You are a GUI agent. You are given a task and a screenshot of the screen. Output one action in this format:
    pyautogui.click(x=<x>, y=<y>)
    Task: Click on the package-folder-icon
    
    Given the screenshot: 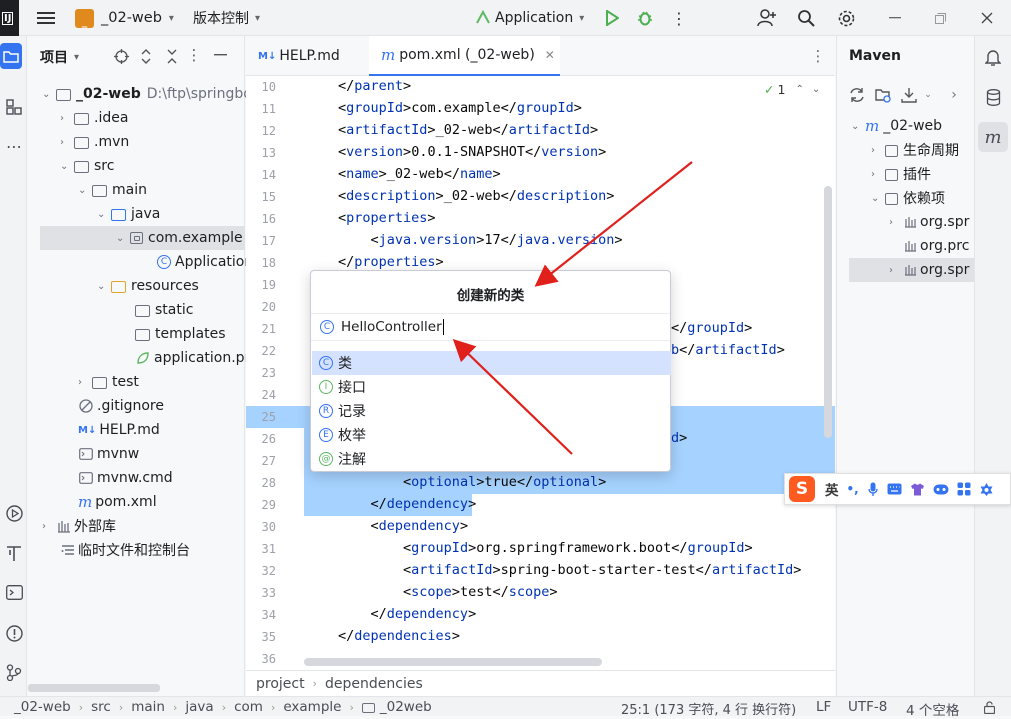 What is the action you would take?
    pyautogui.click(x=368, y=708)
    